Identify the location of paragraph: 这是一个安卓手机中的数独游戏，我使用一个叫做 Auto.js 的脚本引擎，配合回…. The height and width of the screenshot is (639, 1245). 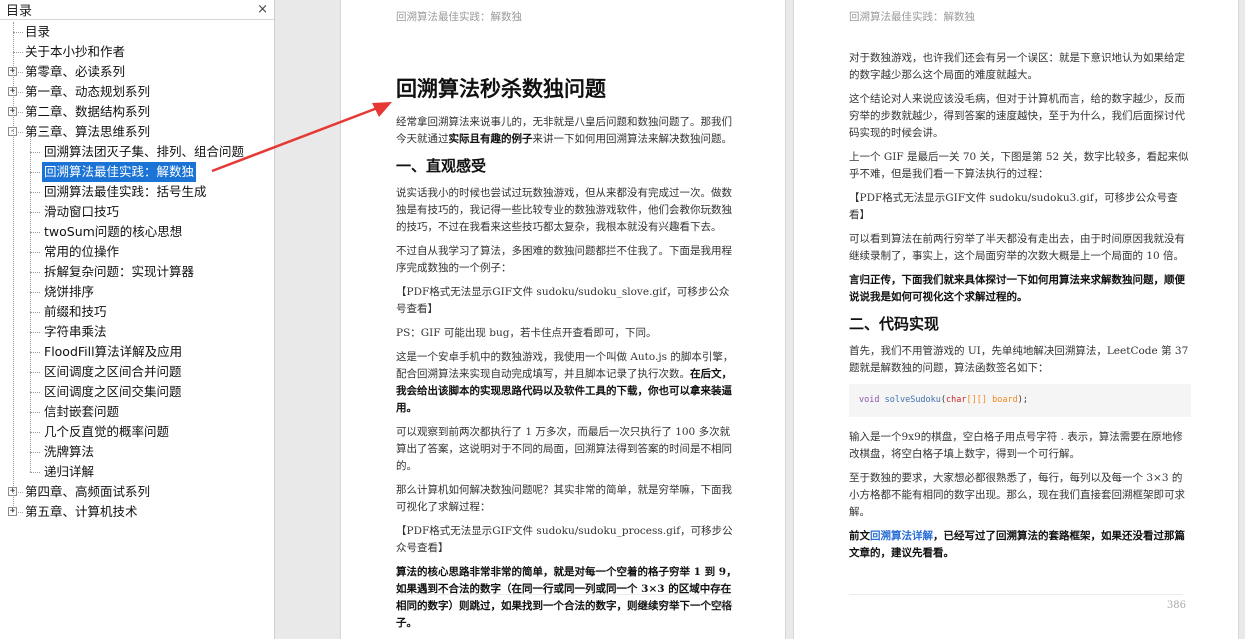
(565, 382).